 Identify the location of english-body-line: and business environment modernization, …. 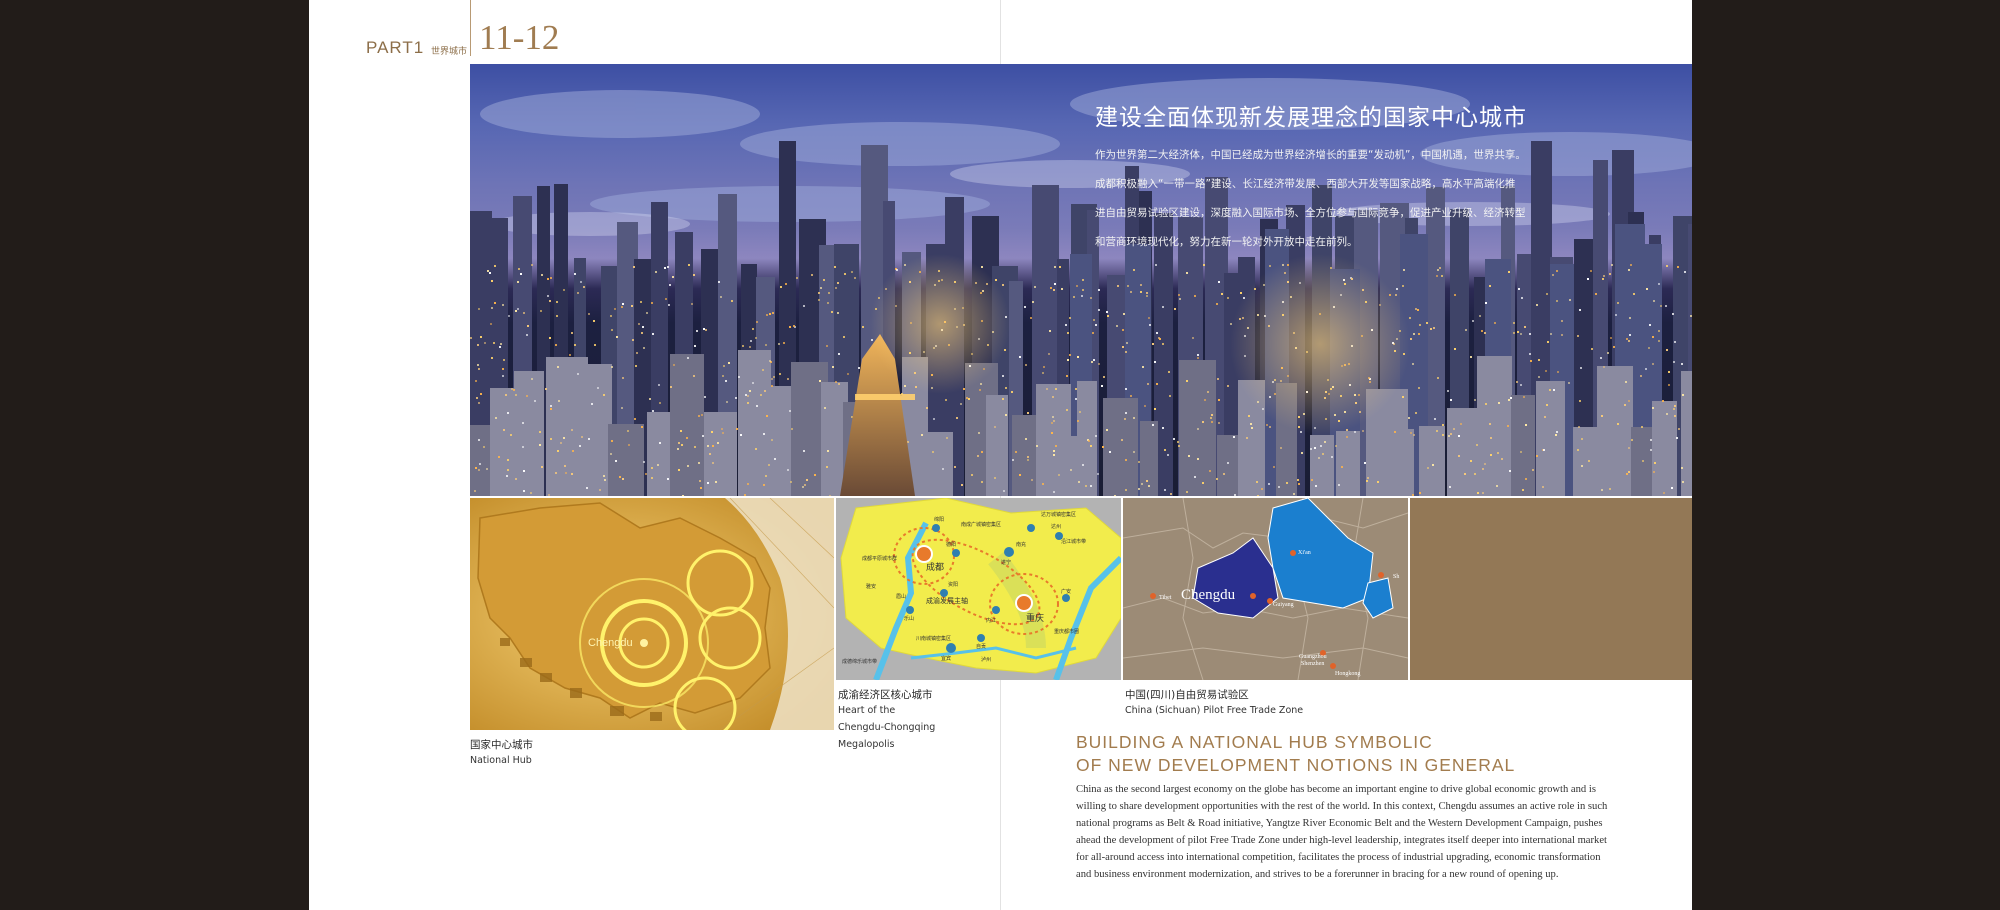
(1317, 874).